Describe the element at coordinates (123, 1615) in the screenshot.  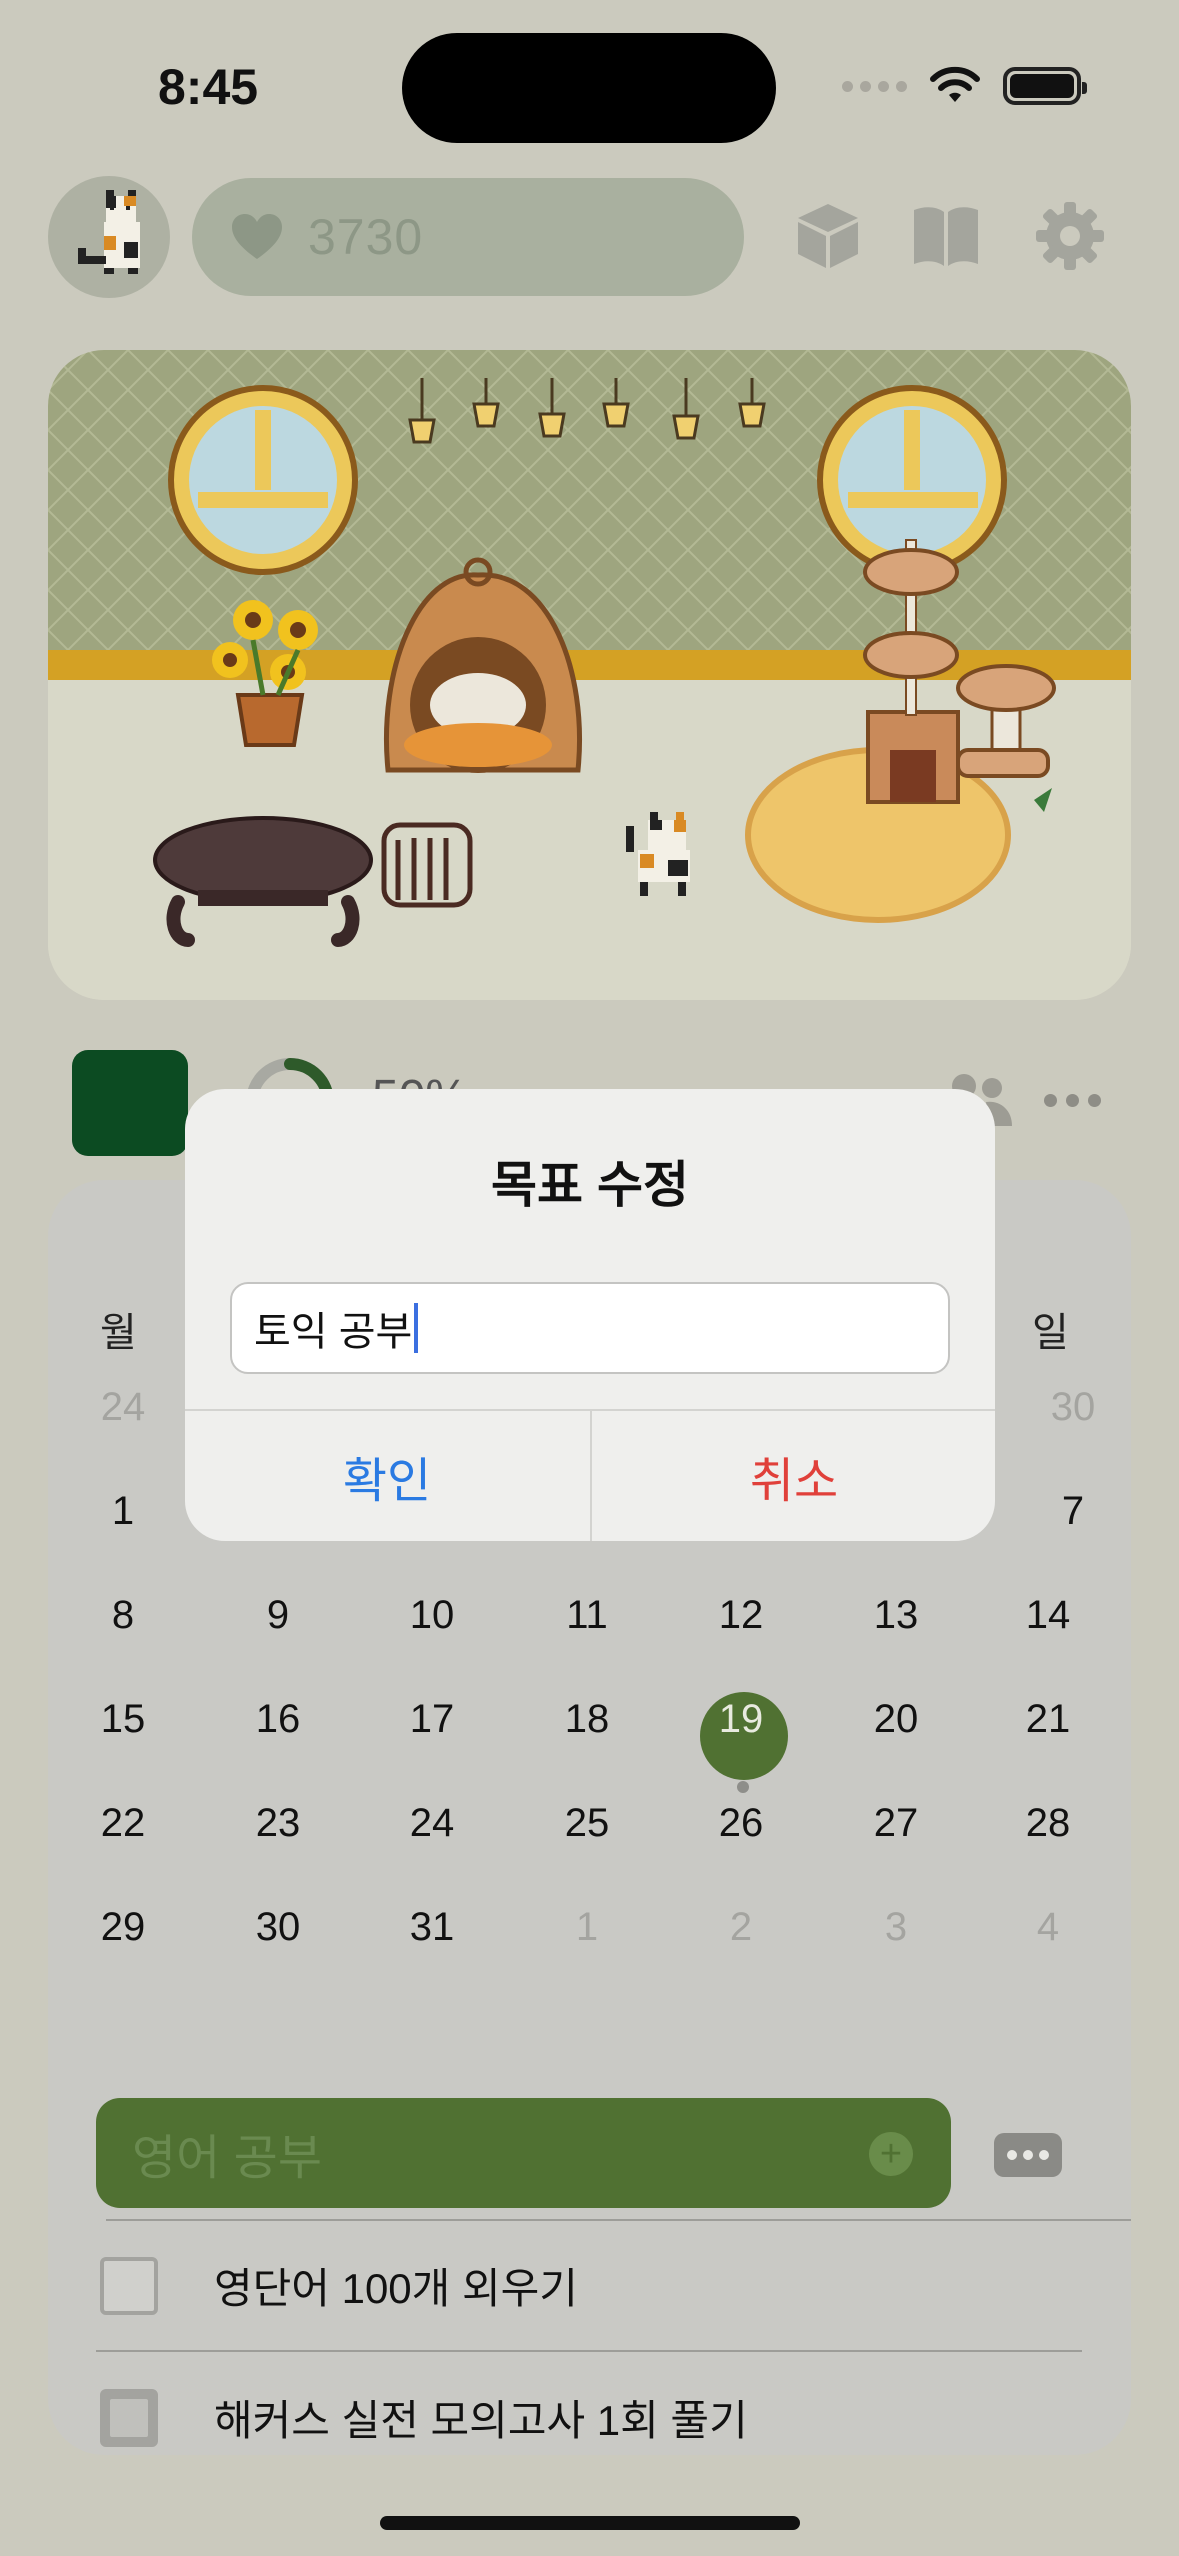
I see `calendar-day: 8` at that location.